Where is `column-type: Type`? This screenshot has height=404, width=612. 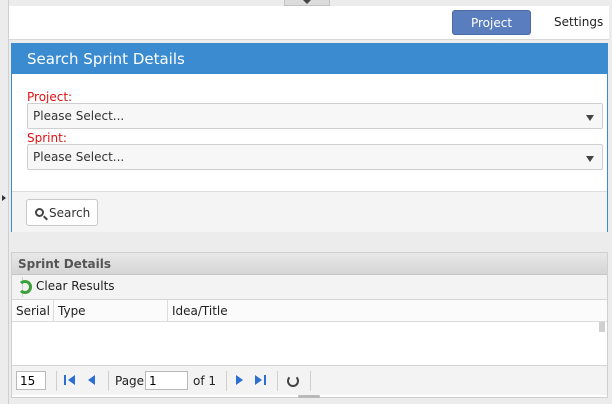
column-type: Type is located at coordinates (111, 311).